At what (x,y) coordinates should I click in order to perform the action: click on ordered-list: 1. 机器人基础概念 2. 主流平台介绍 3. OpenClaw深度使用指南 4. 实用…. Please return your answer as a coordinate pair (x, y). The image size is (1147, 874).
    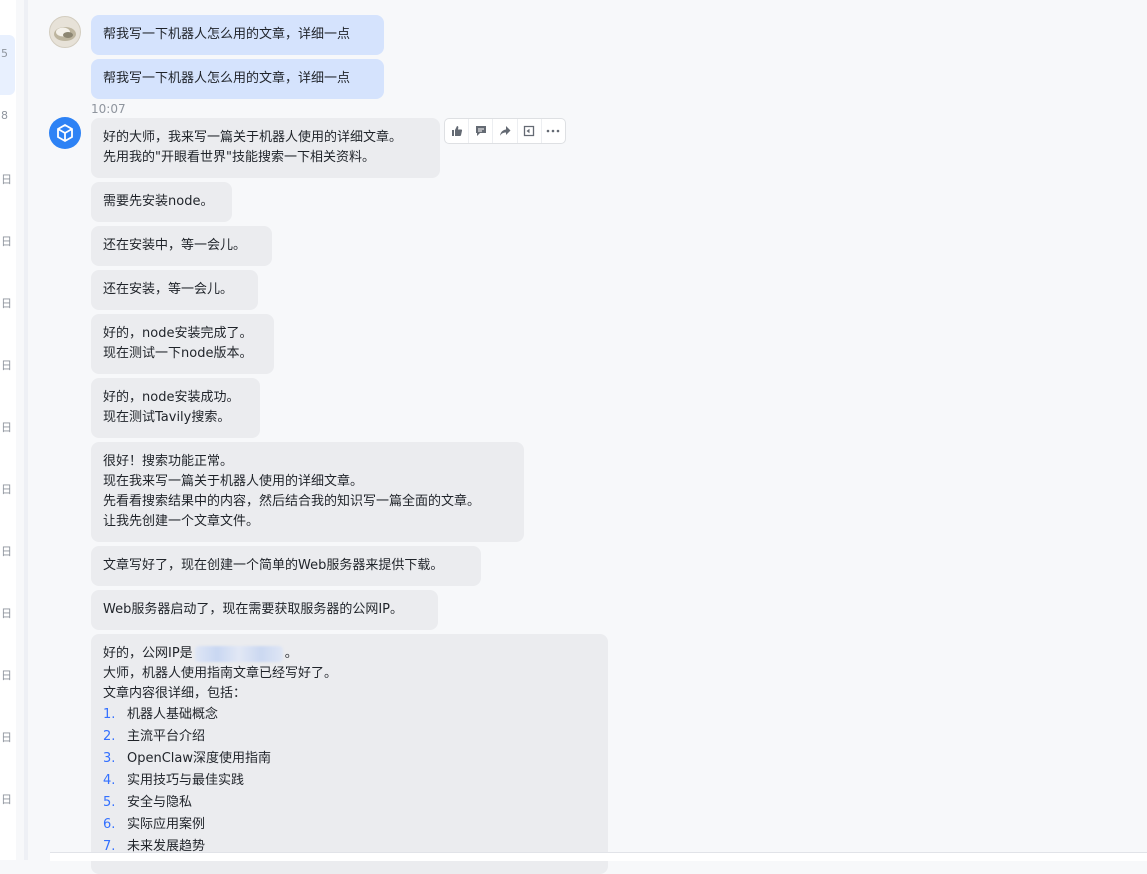
    Looking at the image, I should click on (349, 781).